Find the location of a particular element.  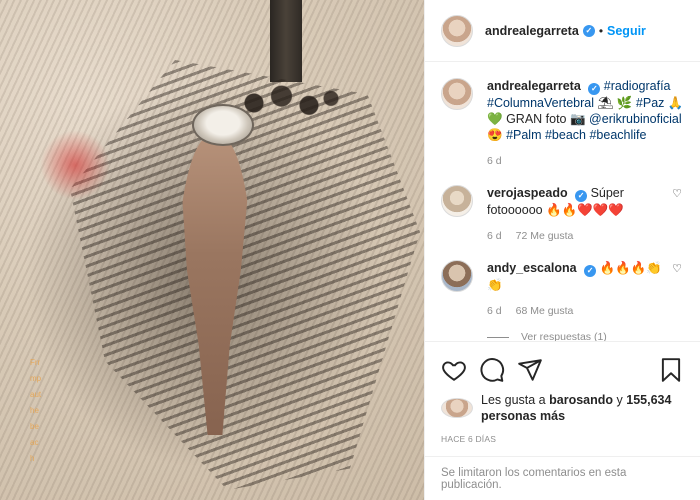

author-username: andrealegarreta is located at coordinates (532, 31).